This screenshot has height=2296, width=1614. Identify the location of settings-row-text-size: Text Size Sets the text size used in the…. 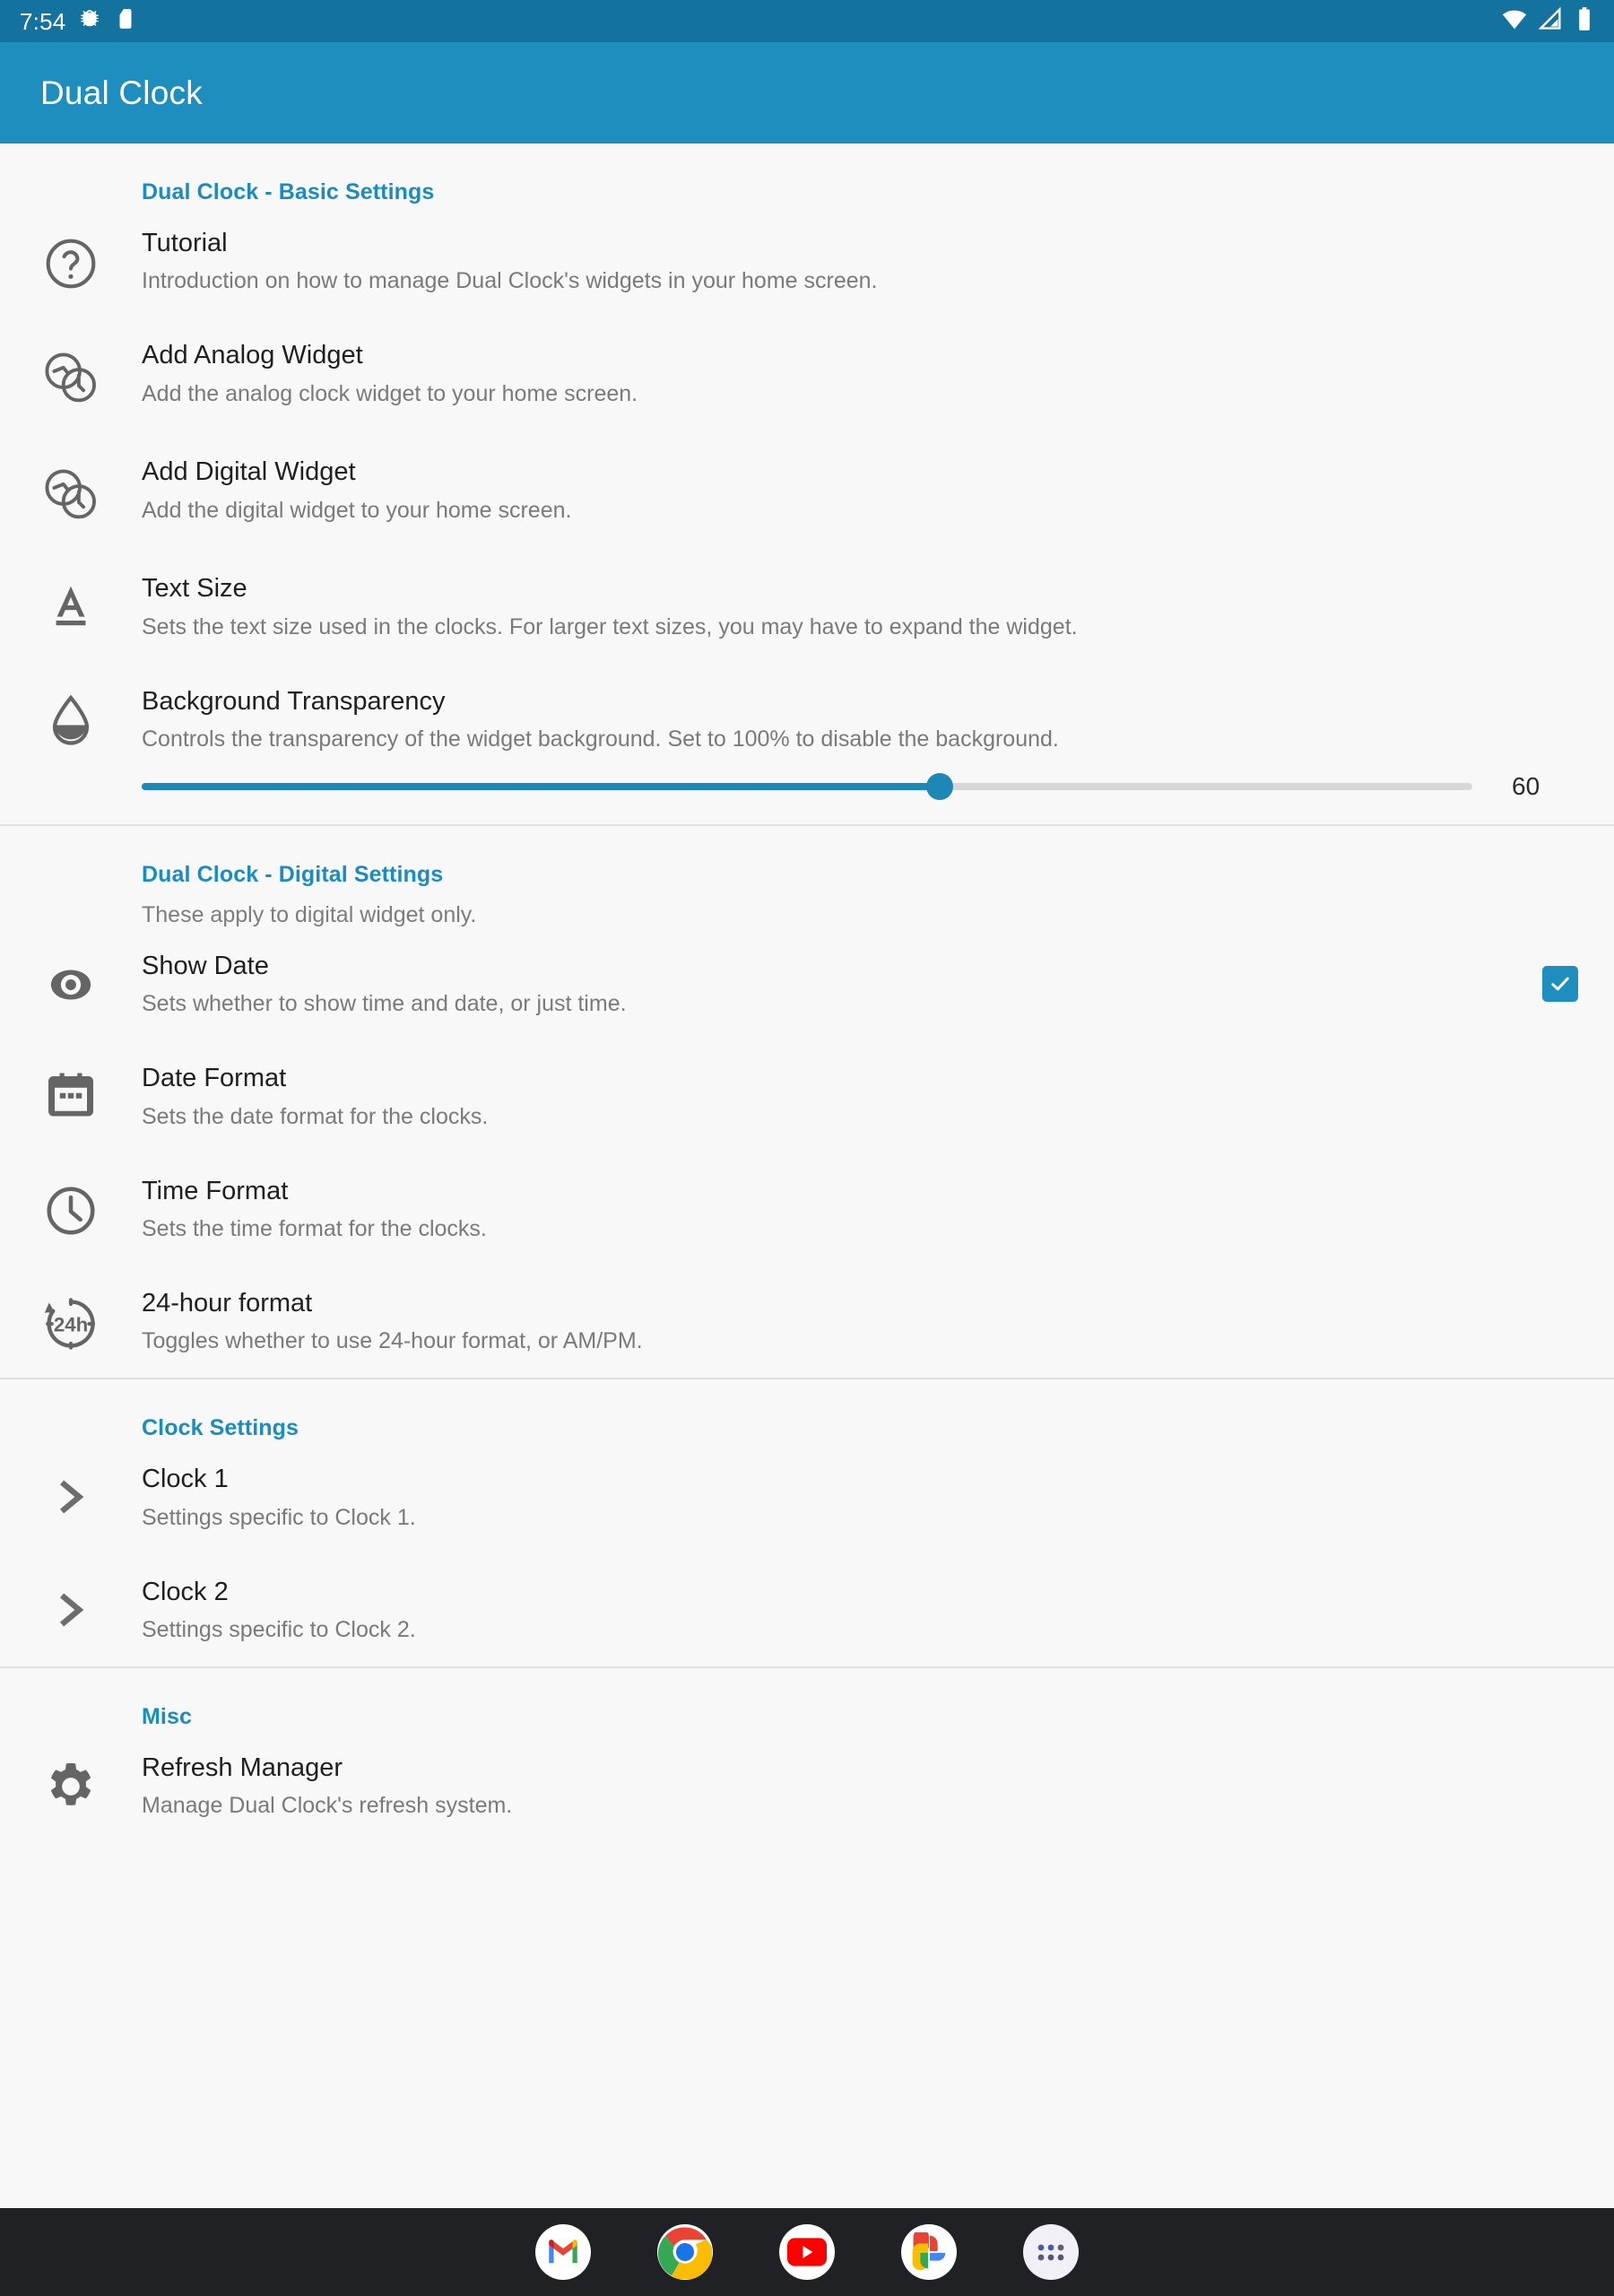
(807, 607).